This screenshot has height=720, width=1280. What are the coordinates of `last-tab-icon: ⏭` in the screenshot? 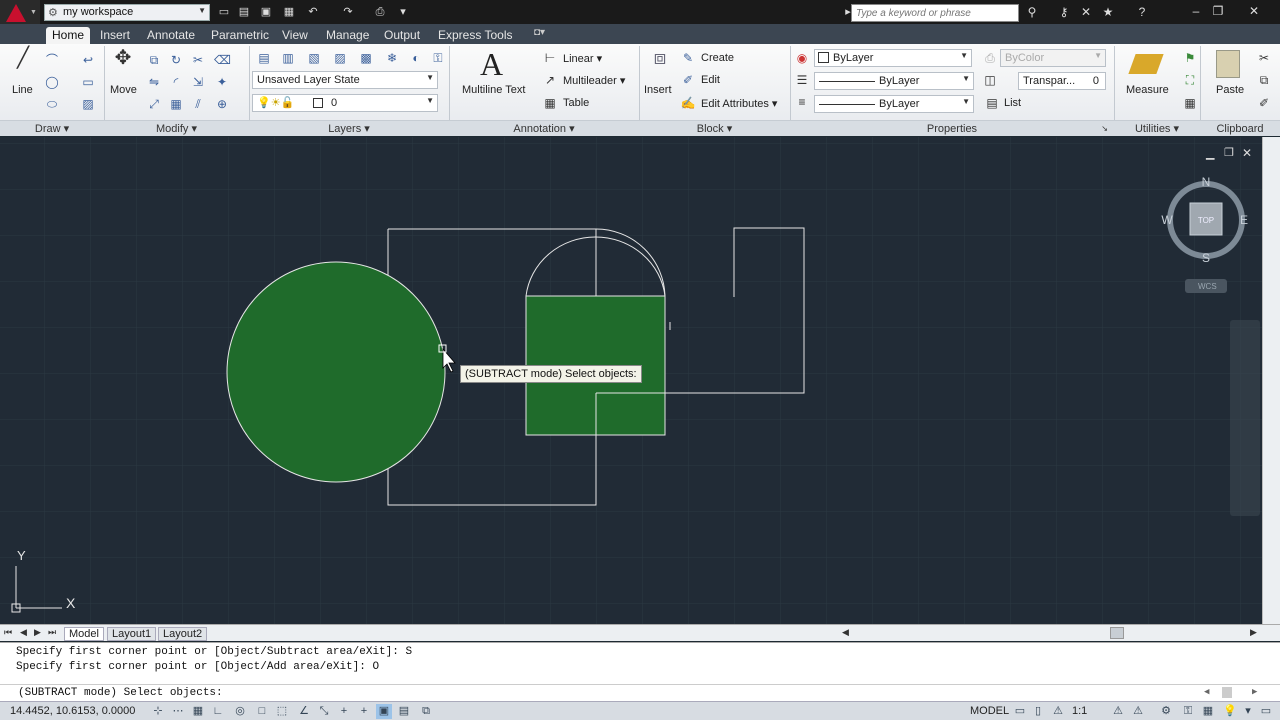 It's located at (52, 632).